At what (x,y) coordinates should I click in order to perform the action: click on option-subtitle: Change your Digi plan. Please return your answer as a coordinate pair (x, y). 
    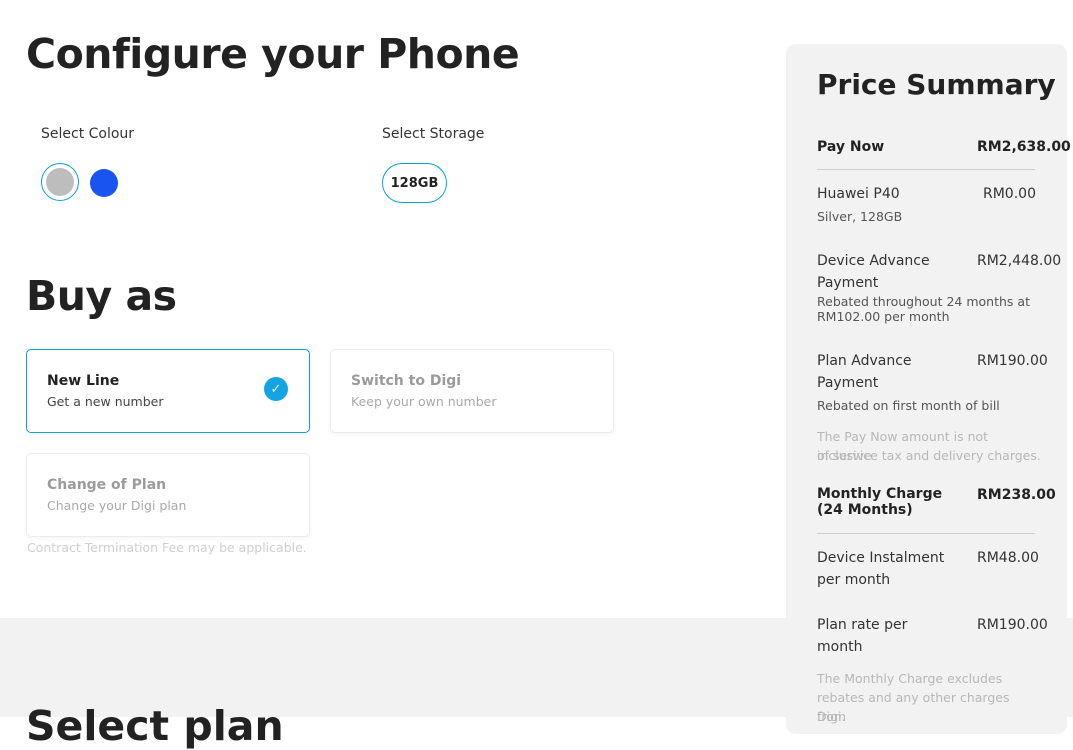
    Looking at the image, I should click on (117, 505).